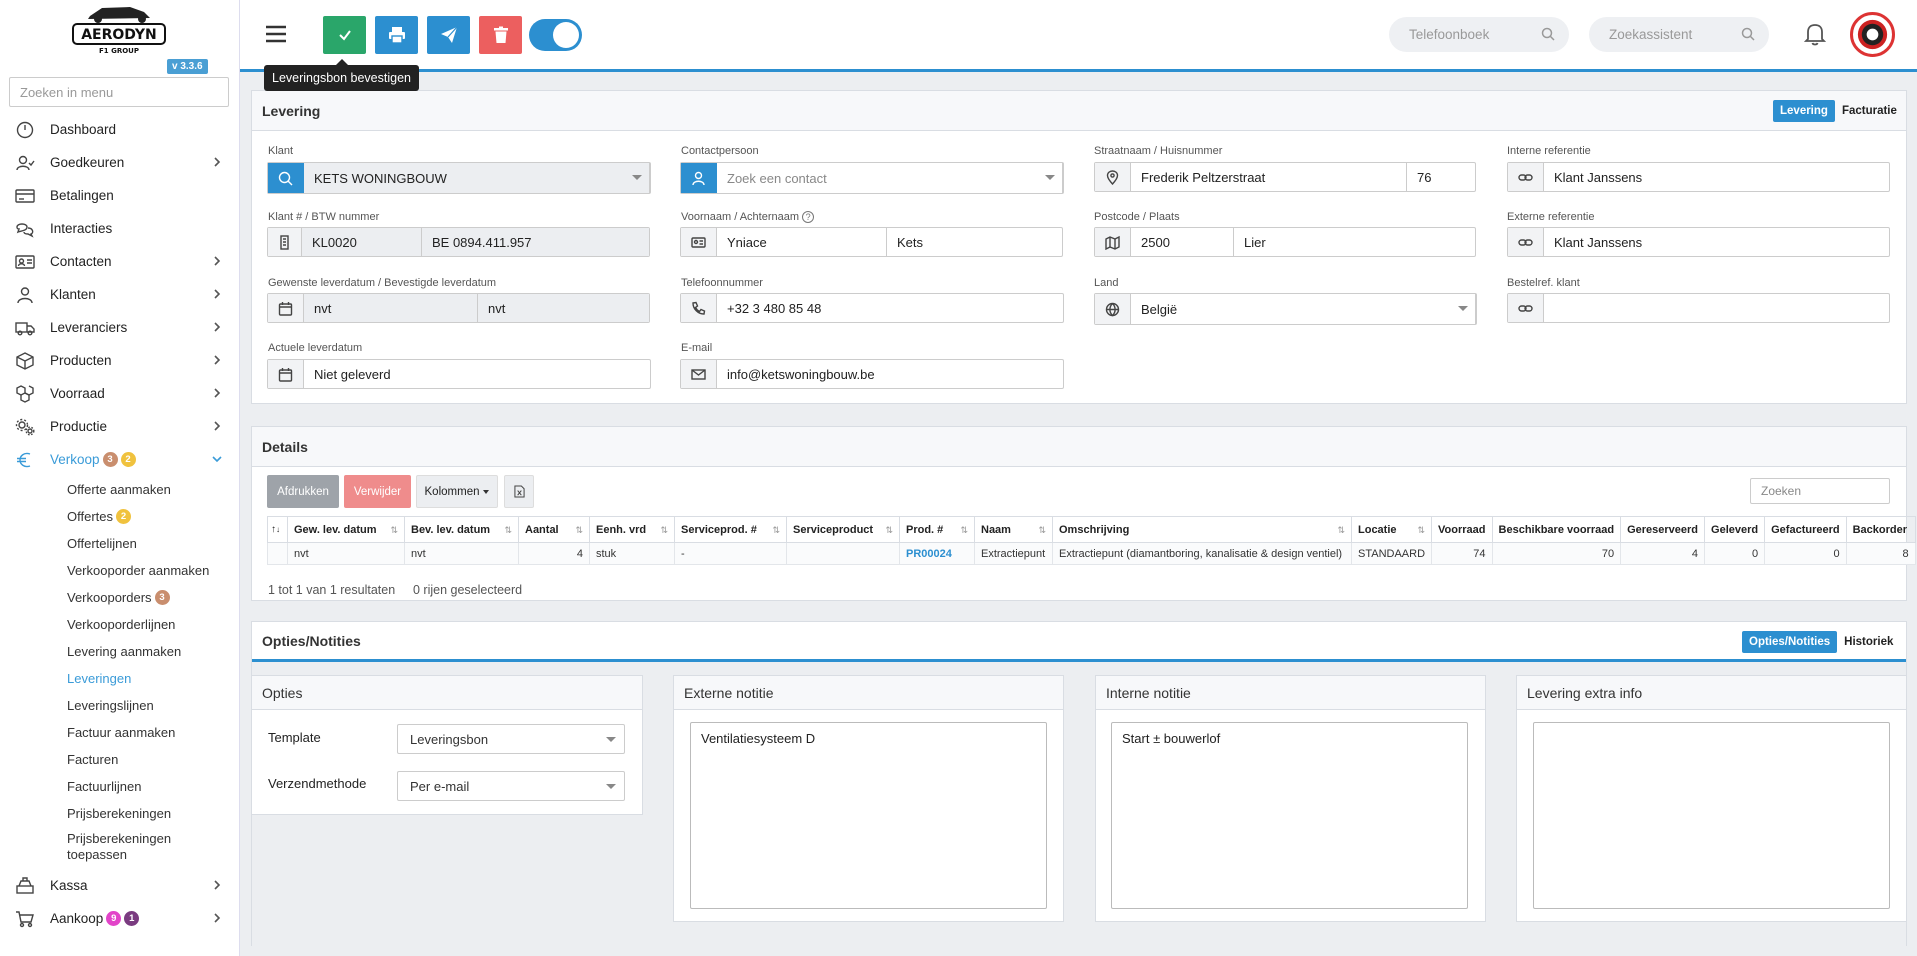  I want to click on klant-select: KETS WONINGBOUW, so click(459, 178).